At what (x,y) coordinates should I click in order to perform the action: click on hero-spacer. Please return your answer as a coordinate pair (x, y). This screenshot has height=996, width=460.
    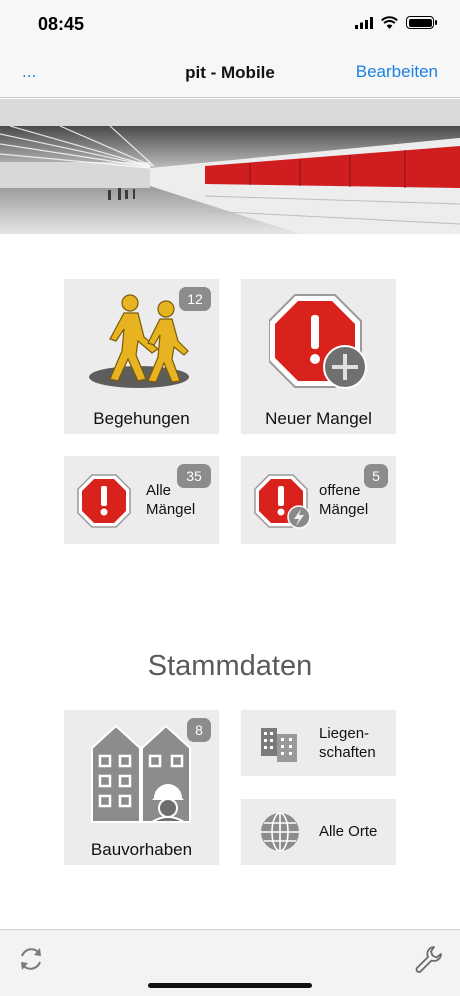
    Looking at the image, I should click on (230, 112).